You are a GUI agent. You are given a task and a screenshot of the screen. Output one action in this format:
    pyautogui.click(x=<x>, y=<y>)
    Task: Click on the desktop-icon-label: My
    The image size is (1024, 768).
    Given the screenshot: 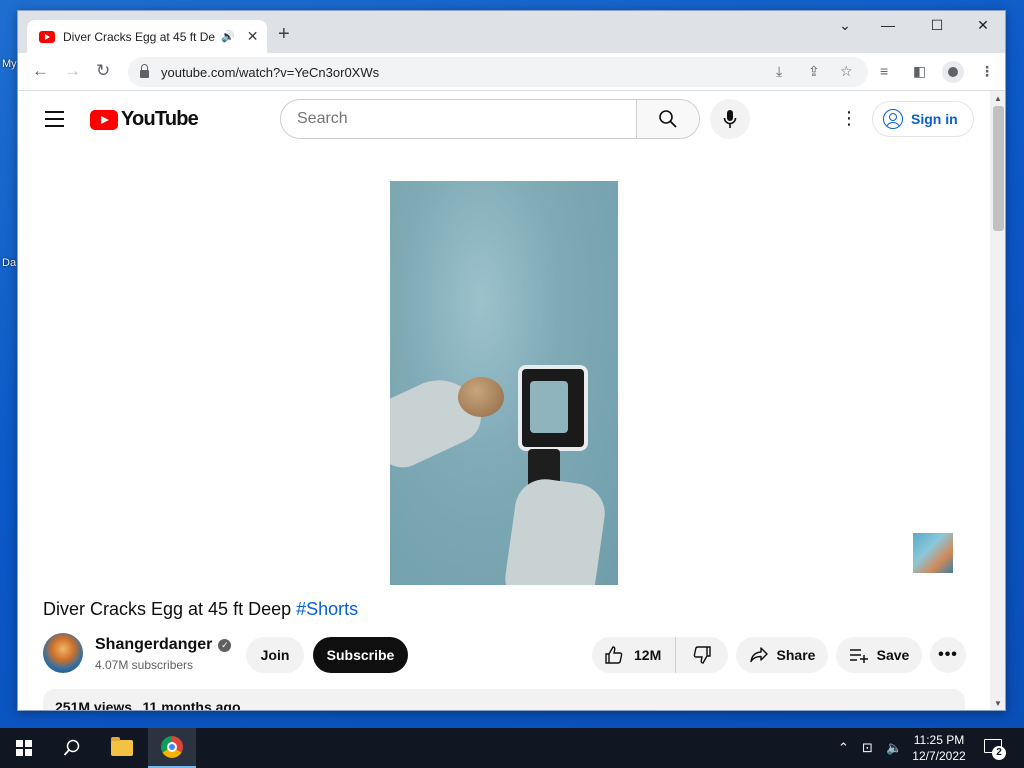 What is the action you would take?
    pyautogui.click(x=9, y=64)
    